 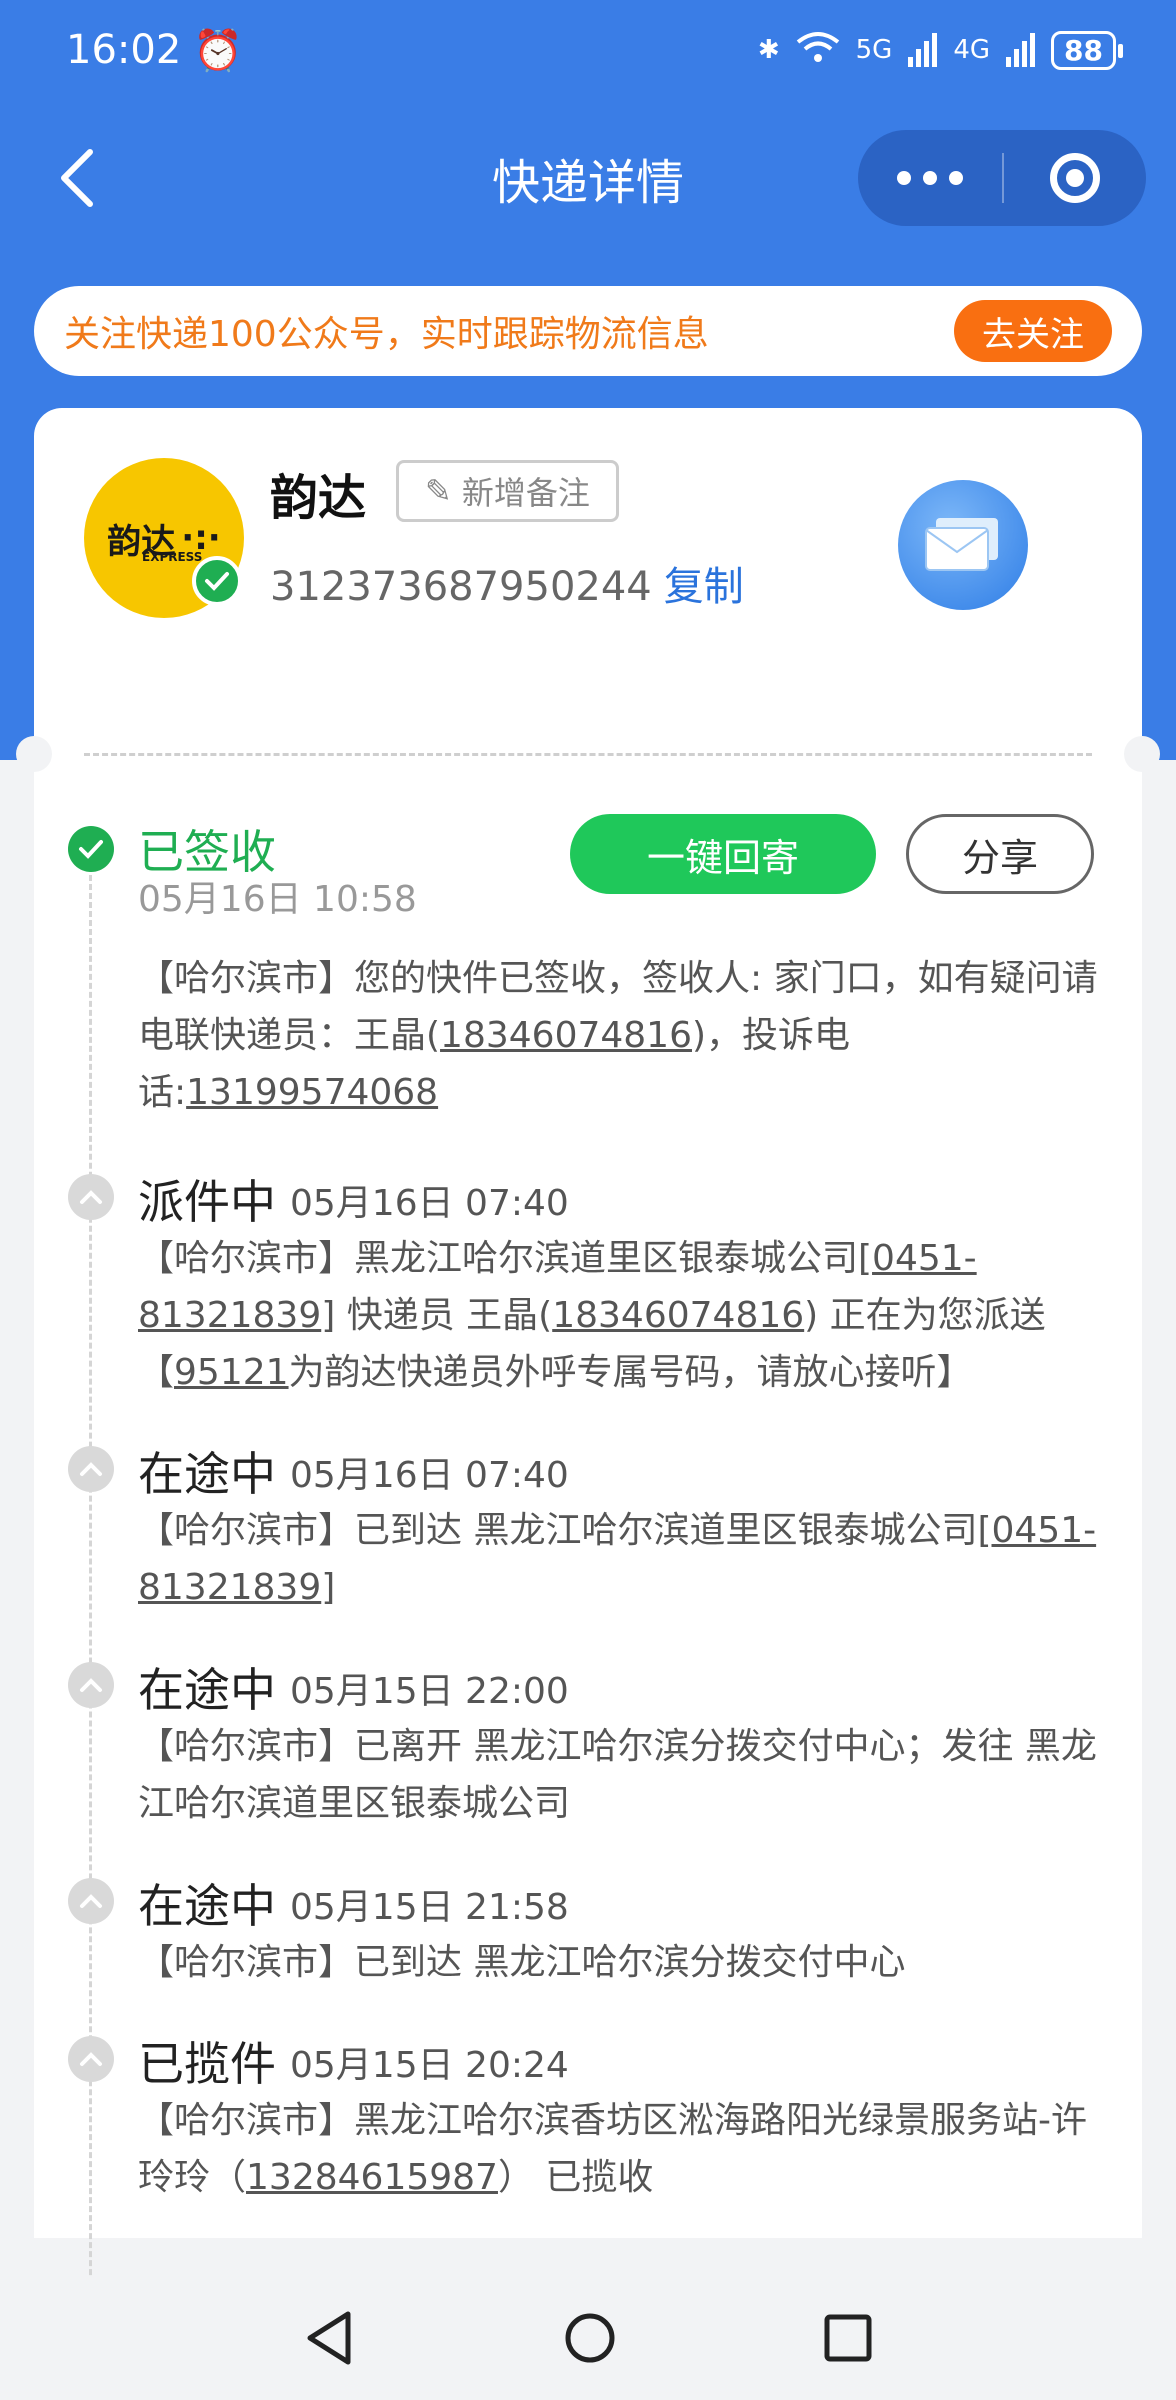 I want to click on card-notch-left, so click(x=34, y=754).